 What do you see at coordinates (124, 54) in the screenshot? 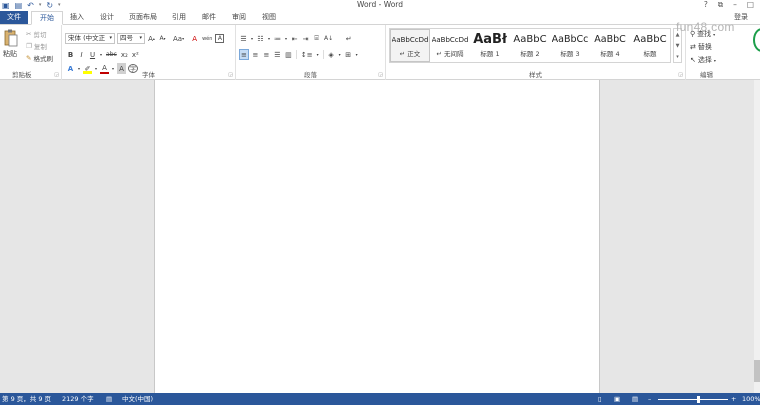
I see `subscript-button: x₂` at bounding box center [124, 54].